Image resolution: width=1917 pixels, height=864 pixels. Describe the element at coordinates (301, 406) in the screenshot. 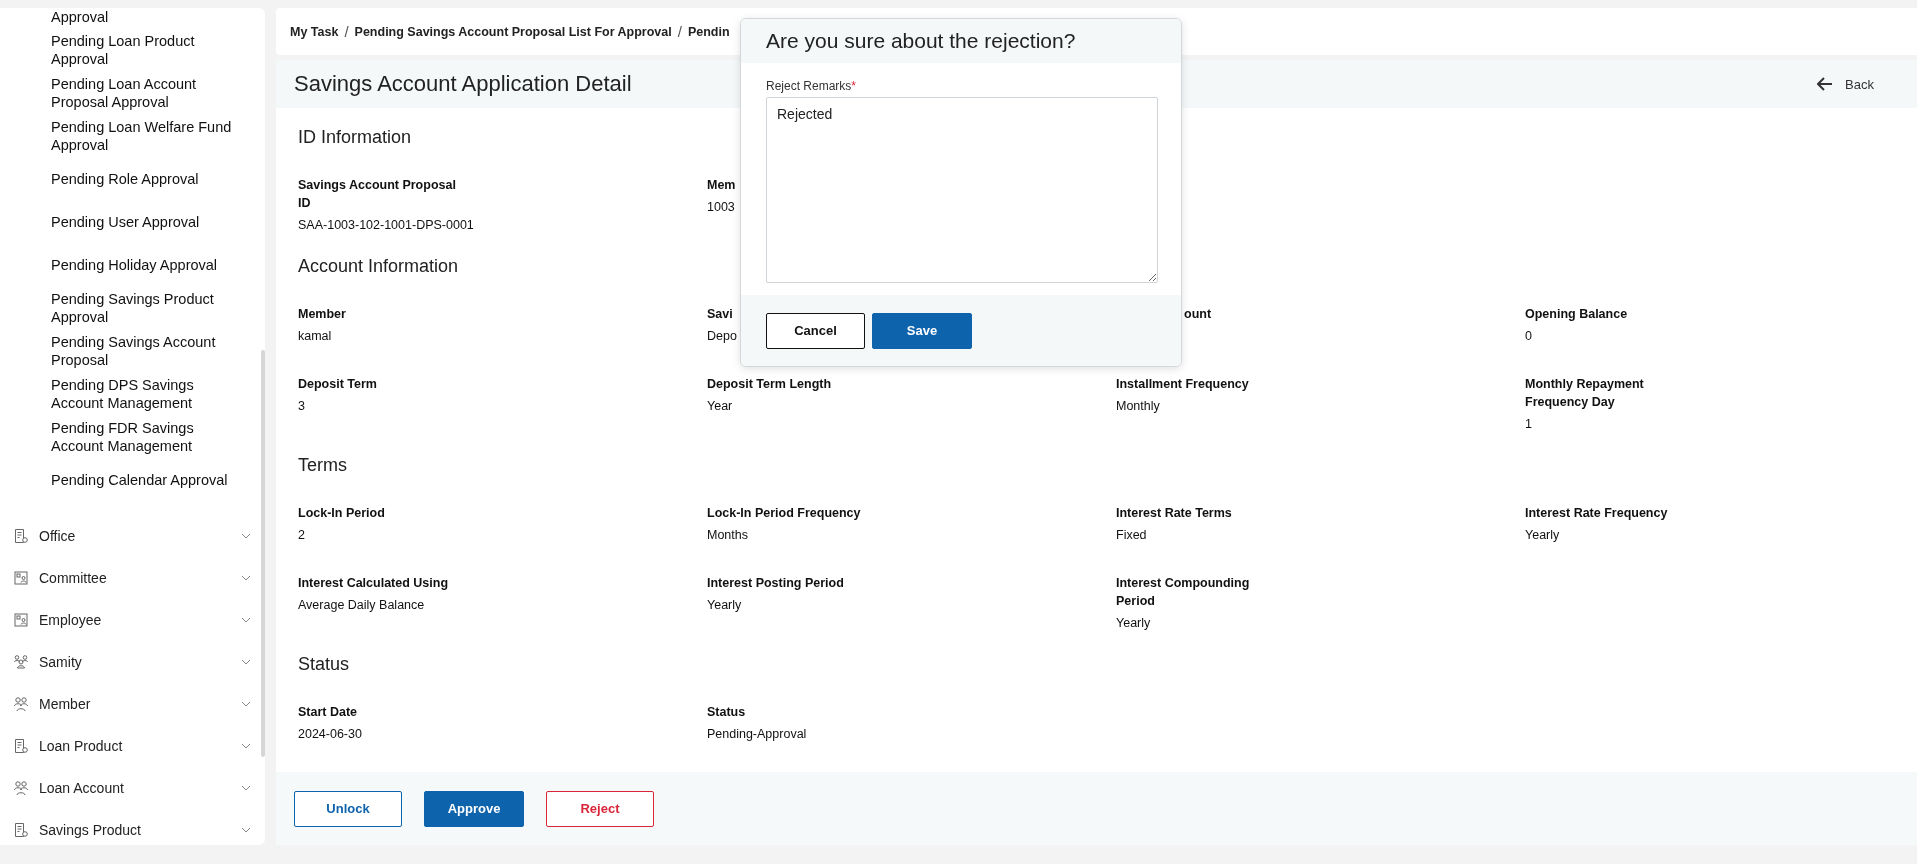

I see `field-value: 3` at that location.